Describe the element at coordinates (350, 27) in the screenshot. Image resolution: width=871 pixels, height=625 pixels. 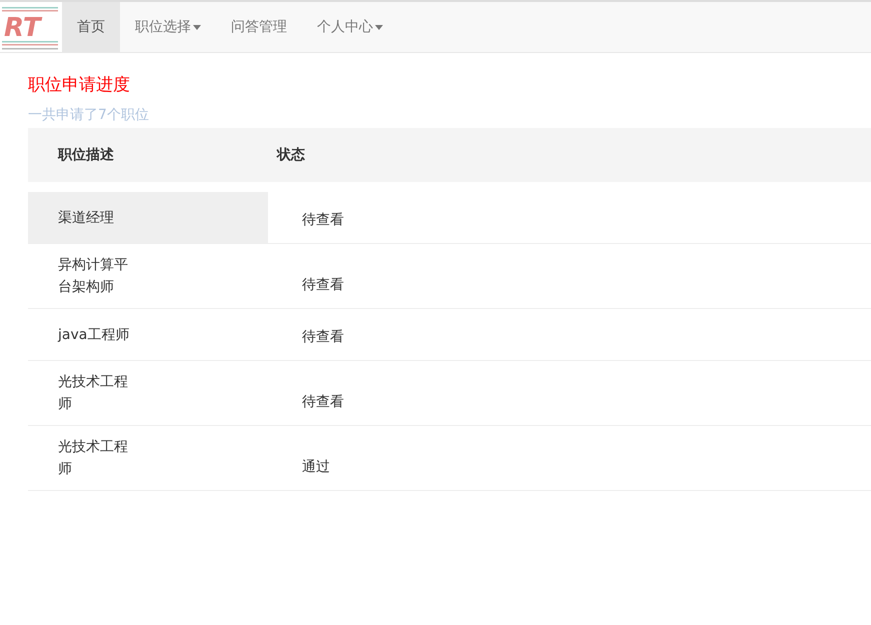
I see `nav-tab: 个人中心` at that location.